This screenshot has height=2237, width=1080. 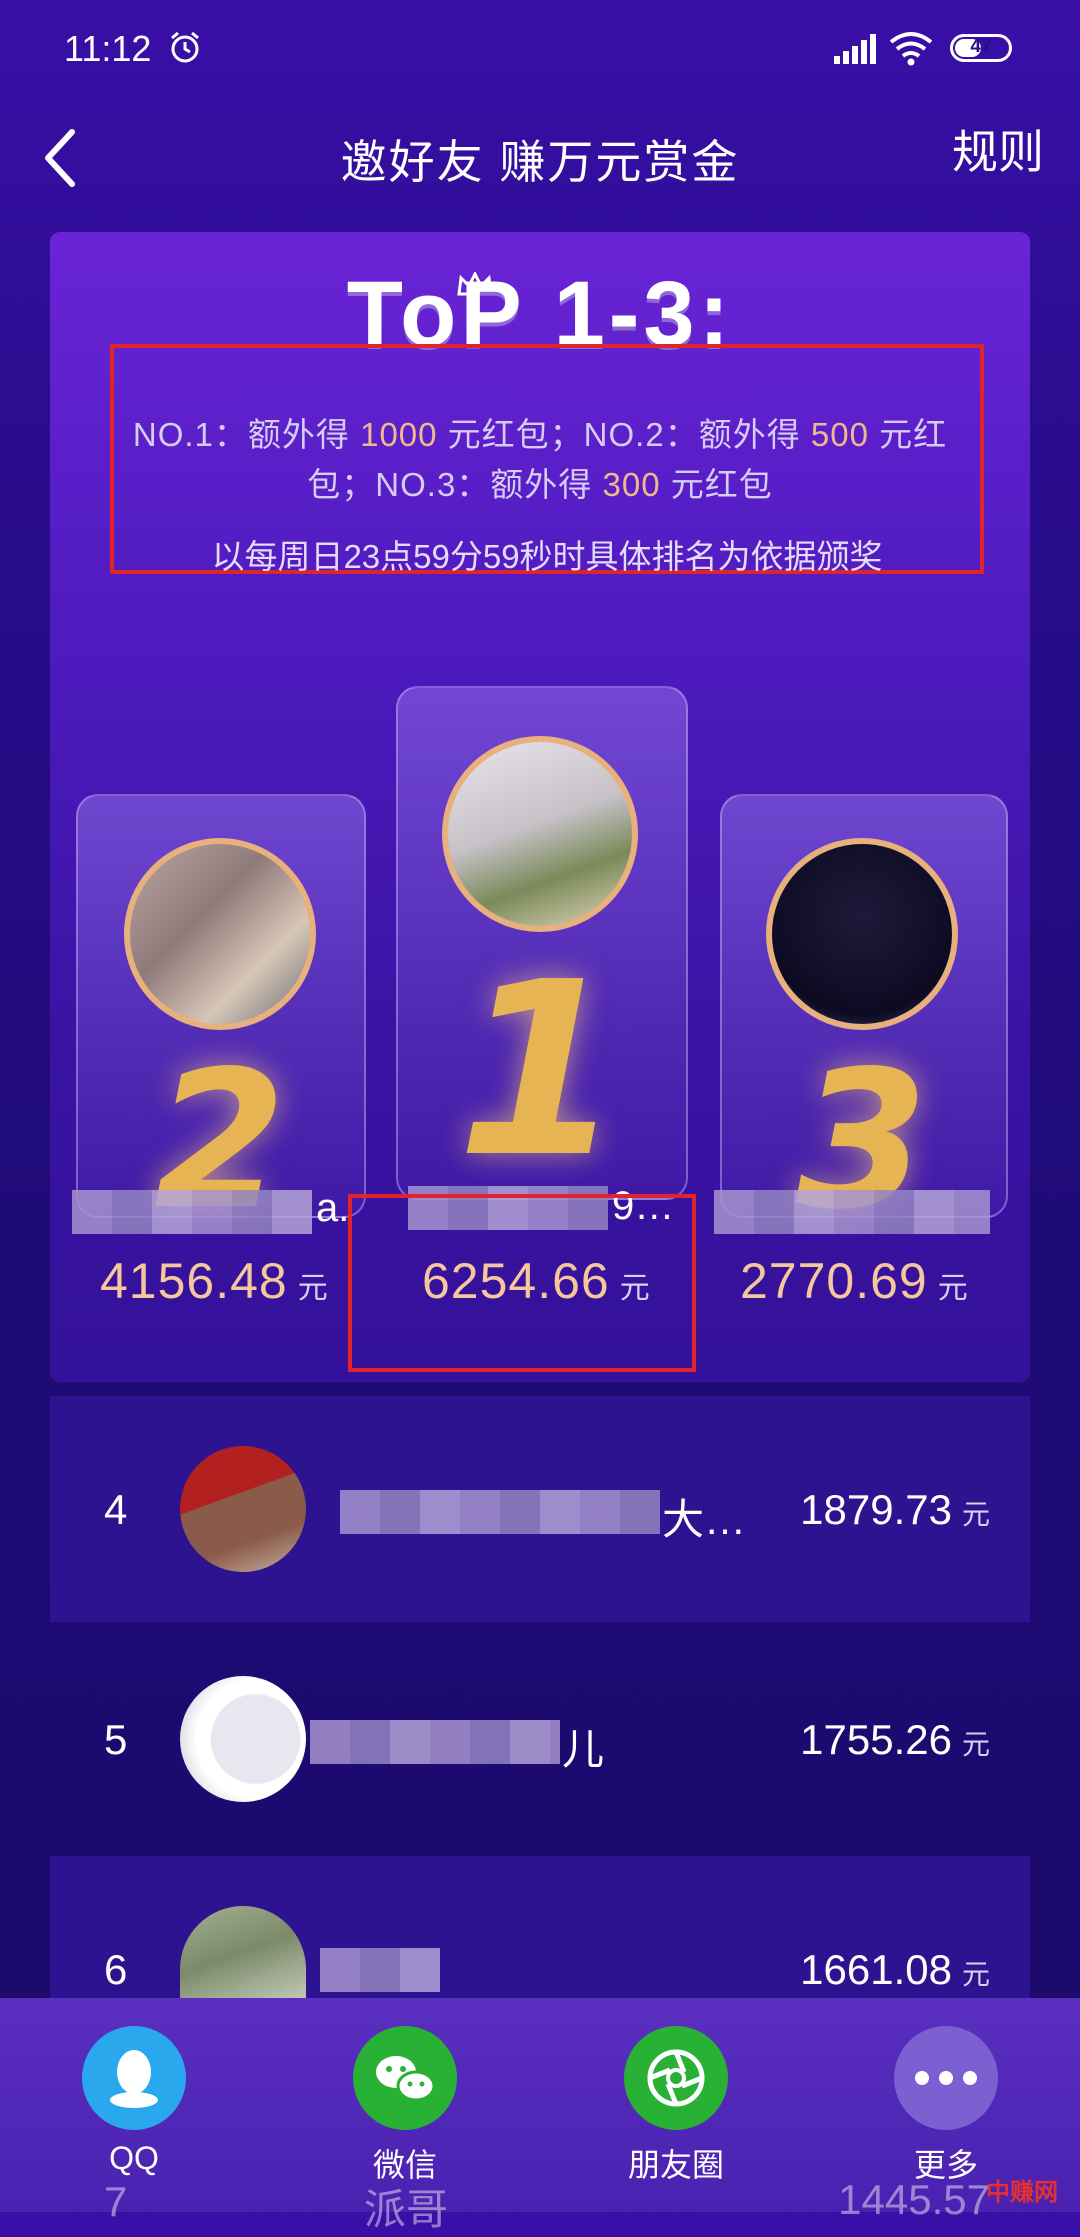 What do you see at coordinates (895, 1509) in the screenshot?
I see `row-amount: 1879.73 元` at bounding box center [895, 1509].